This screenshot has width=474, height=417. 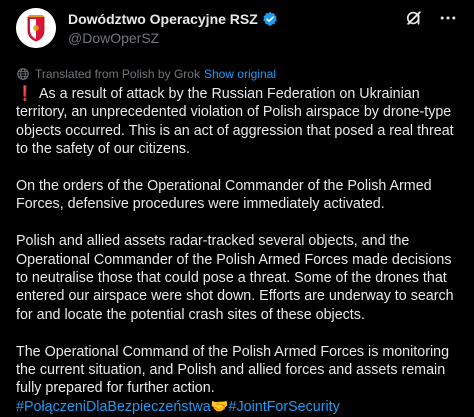 I want to click on exclamation-icon: ❗, so click(x=25, y=94).